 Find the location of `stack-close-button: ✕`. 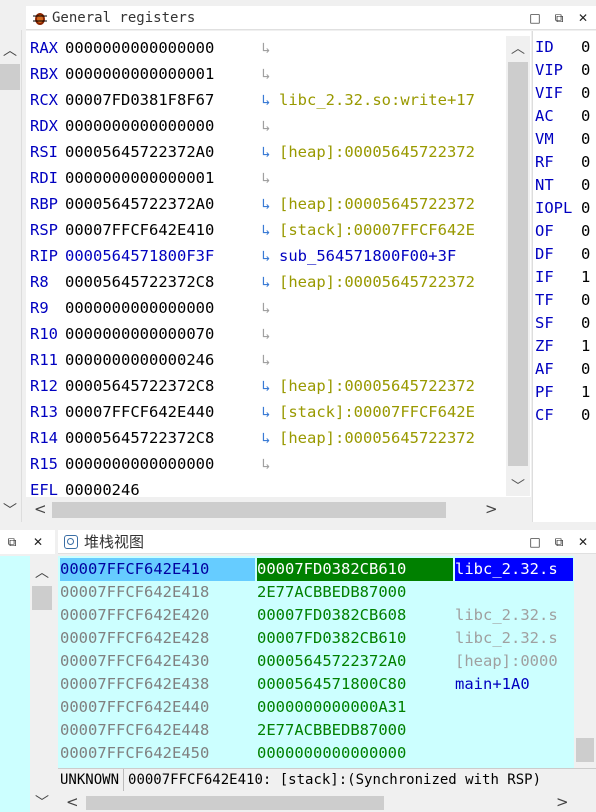

stack-close-button: ✕ is located at coordinates (583, 542).